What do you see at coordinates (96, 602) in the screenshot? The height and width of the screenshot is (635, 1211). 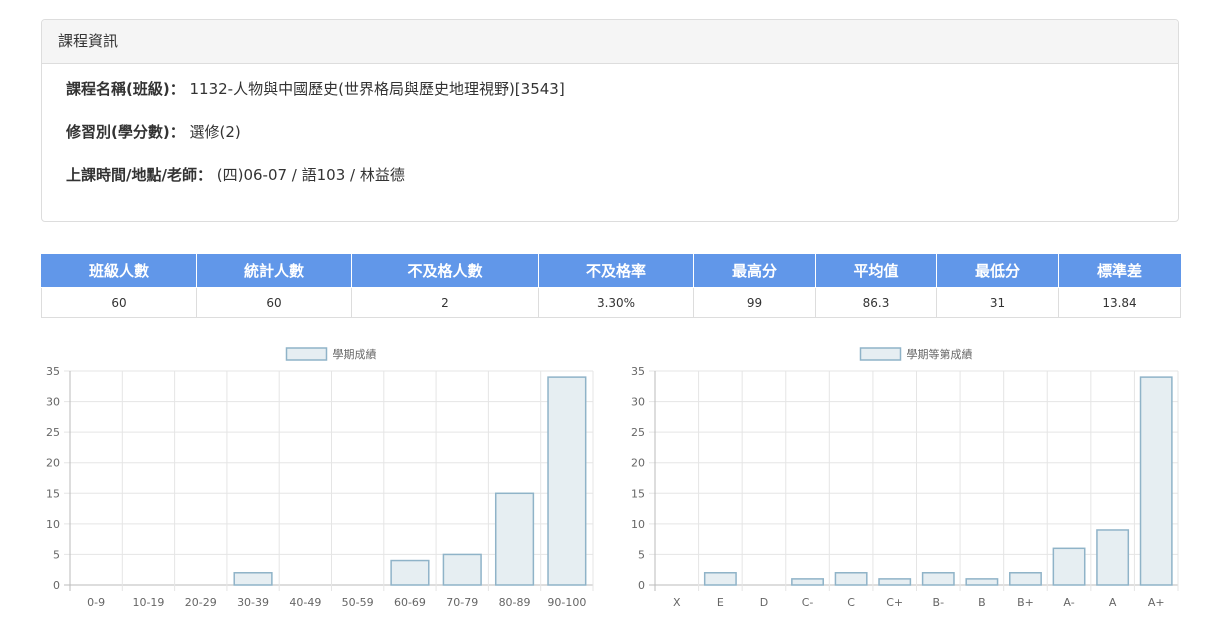 I see `x-tick-label: 0-9` at bounding box center [96, 602].